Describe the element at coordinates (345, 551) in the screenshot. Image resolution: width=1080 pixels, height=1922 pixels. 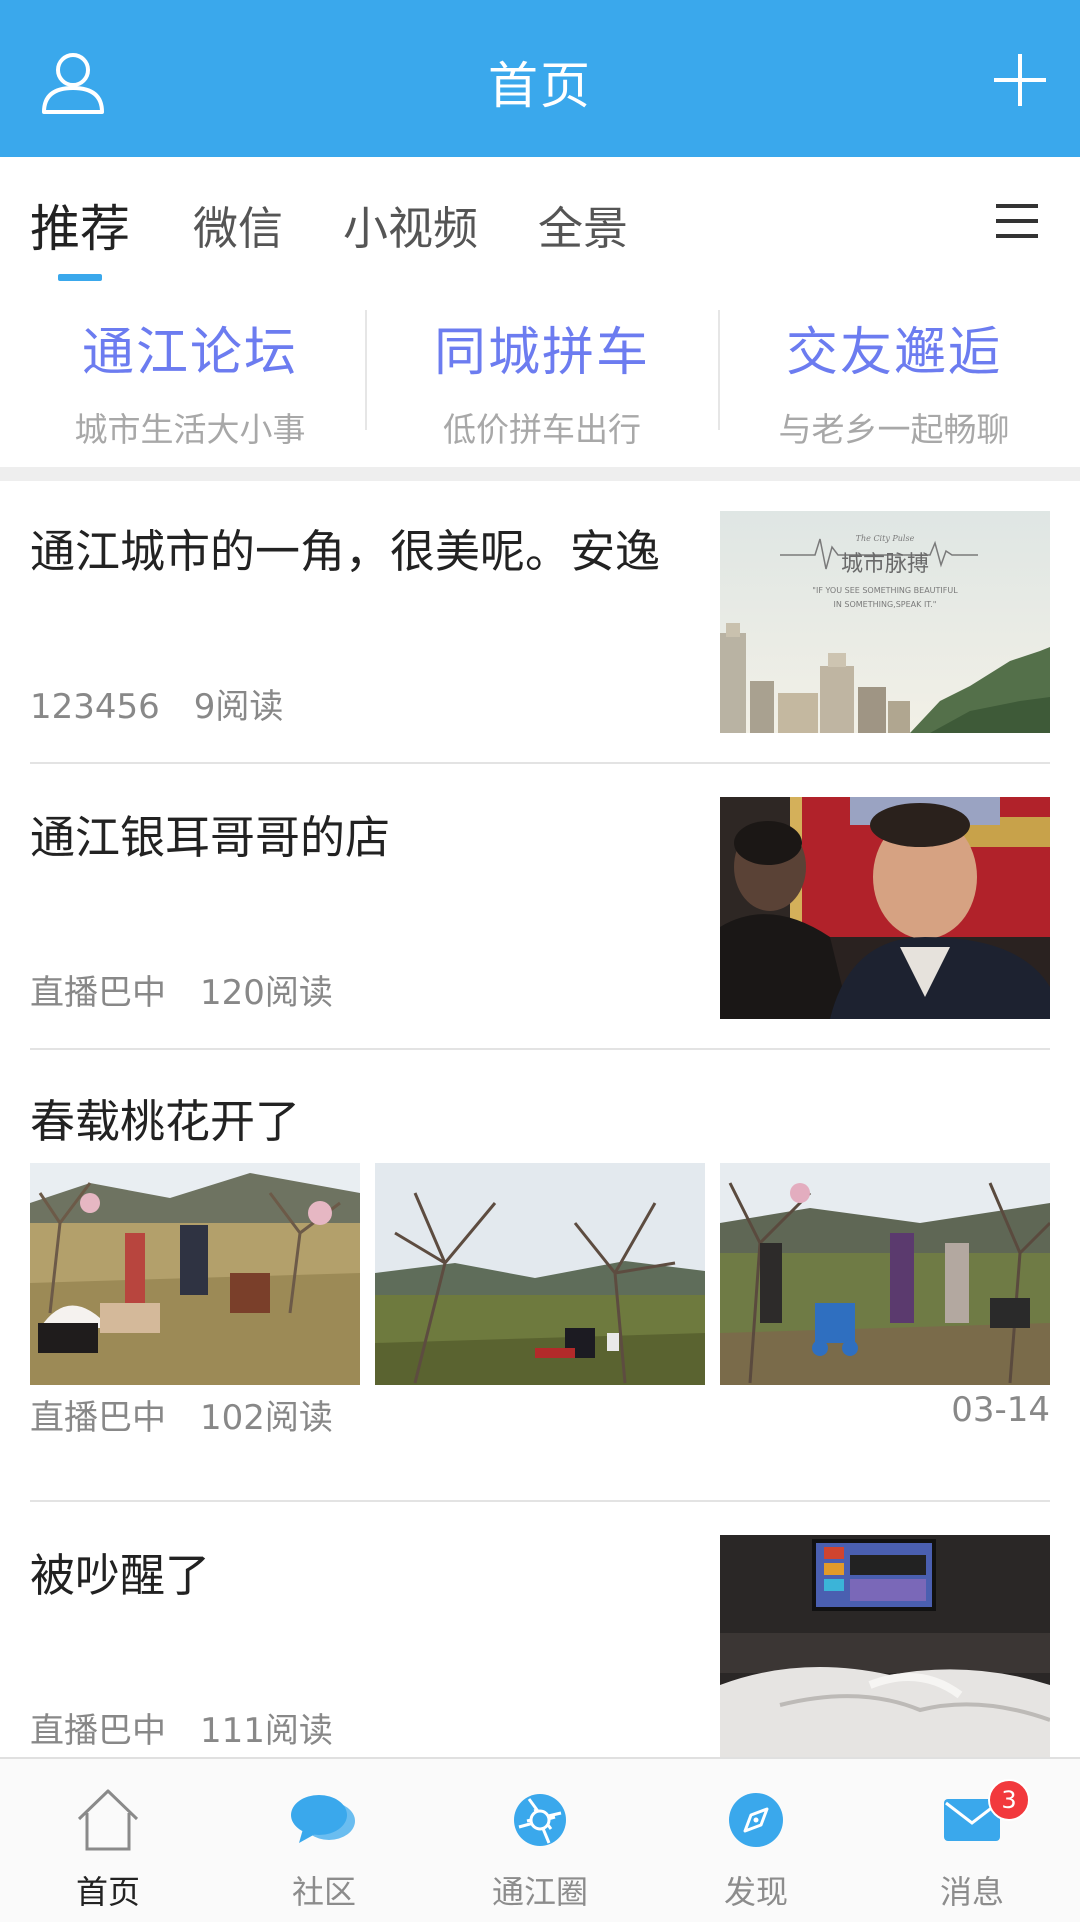
I see `article-title: 通江城市的一角，很美呢。安逸` at that location.